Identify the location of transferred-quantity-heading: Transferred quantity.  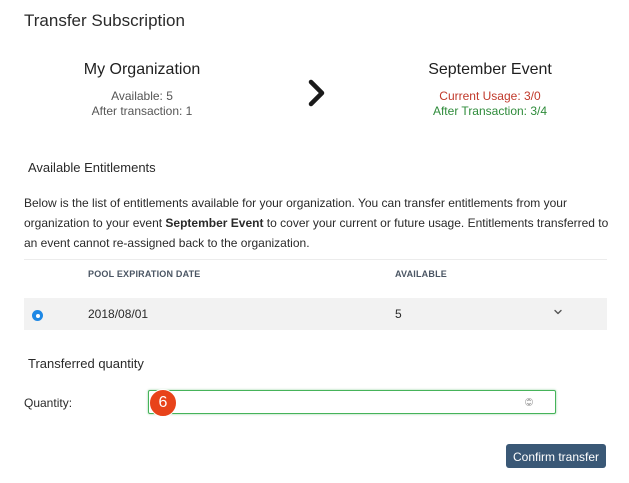
(86, 363).